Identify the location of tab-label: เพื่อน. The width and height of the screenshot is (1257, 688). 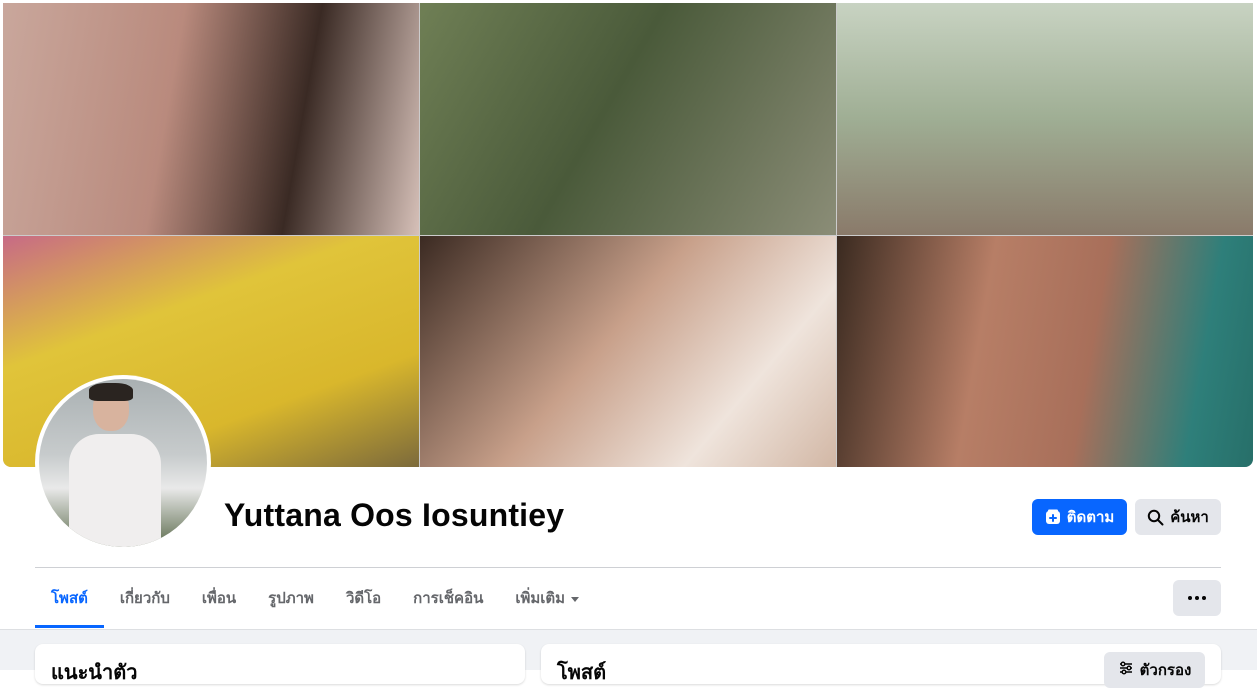
(219, 598).